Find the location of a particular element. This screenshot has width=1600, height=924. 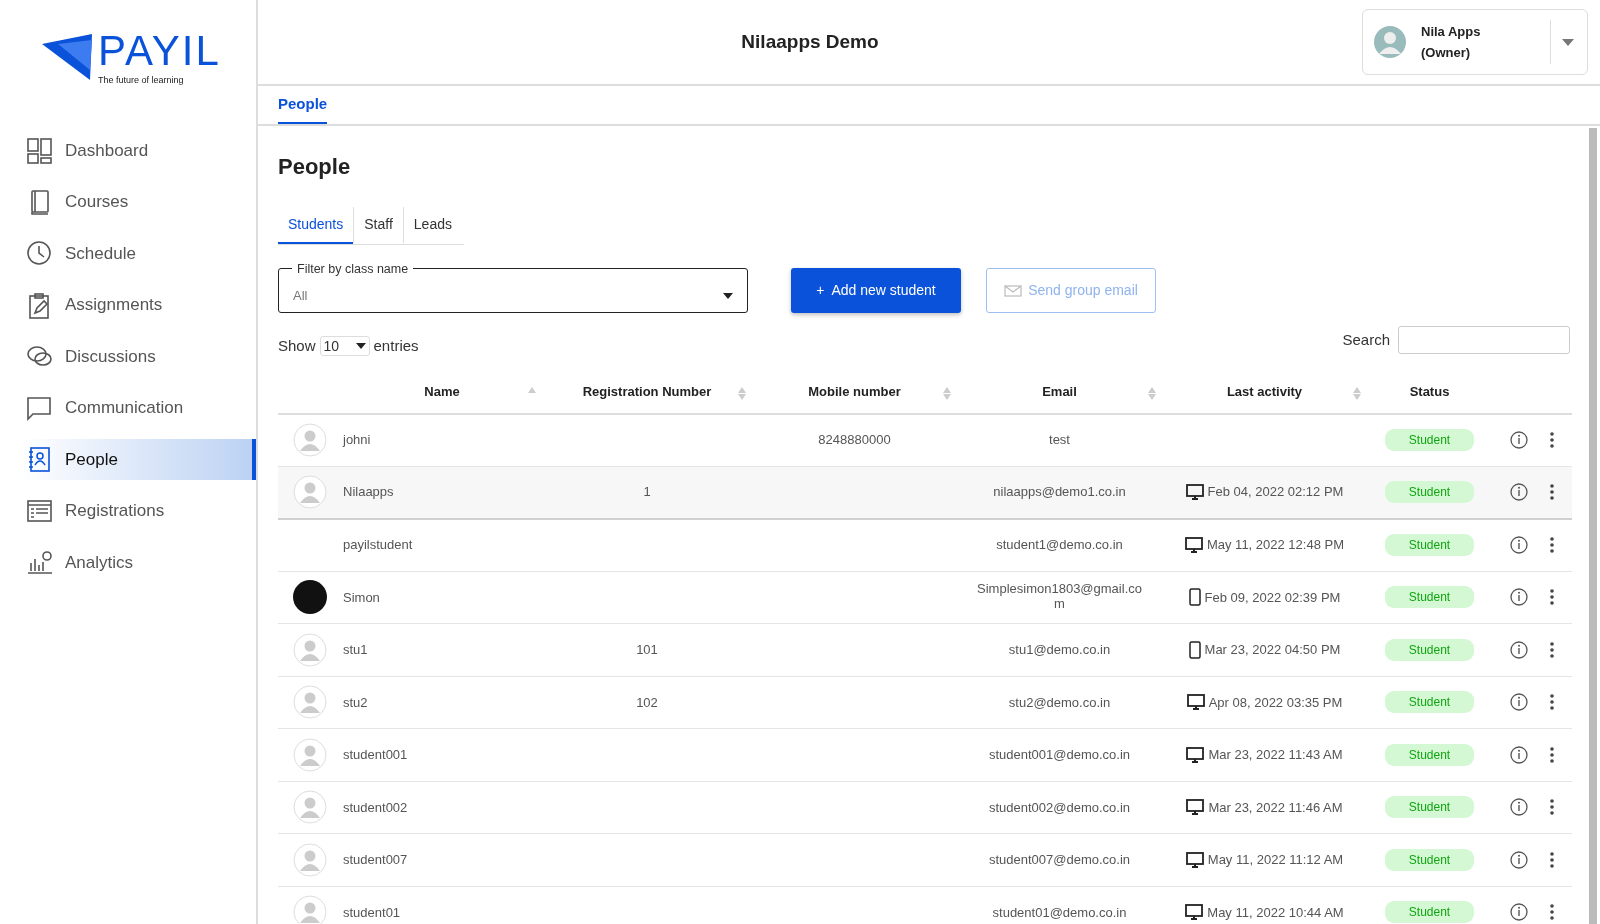

student-name: Simon is located at coordinates (361, 597).